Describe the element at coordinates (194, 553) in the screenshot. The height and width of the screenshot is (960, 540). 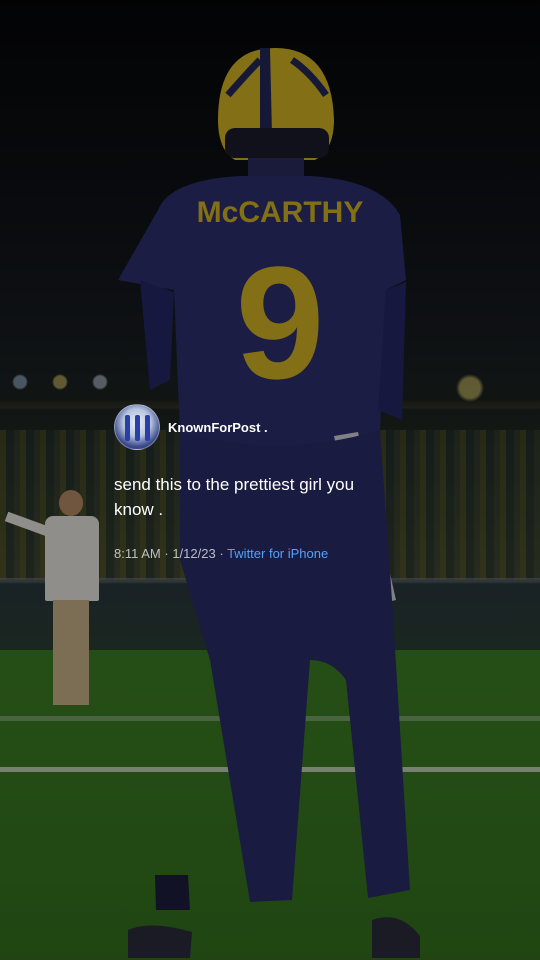
I see `tweet-date: 1/12/23` at that location.